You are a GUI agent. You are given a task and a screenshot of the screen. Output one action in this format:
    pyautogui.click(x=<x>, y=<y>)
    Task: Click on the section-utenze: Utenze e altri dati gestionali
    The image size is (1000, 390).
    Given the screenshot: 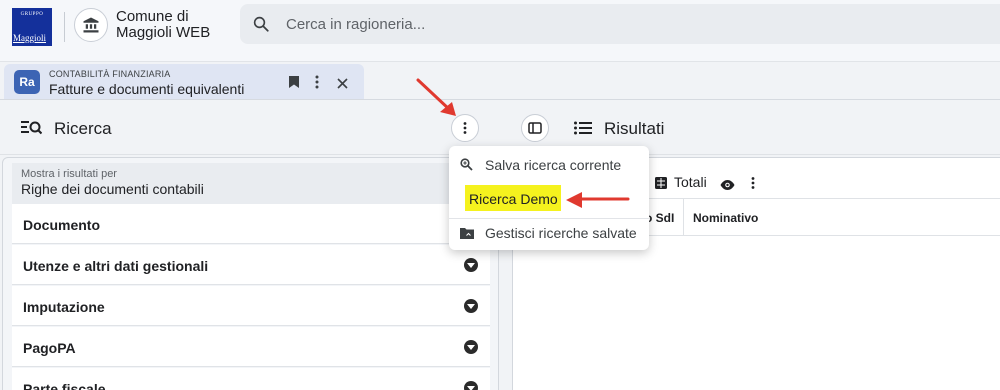 What is the action you would take?
    pyautogui.click(x=251, y=265)
    